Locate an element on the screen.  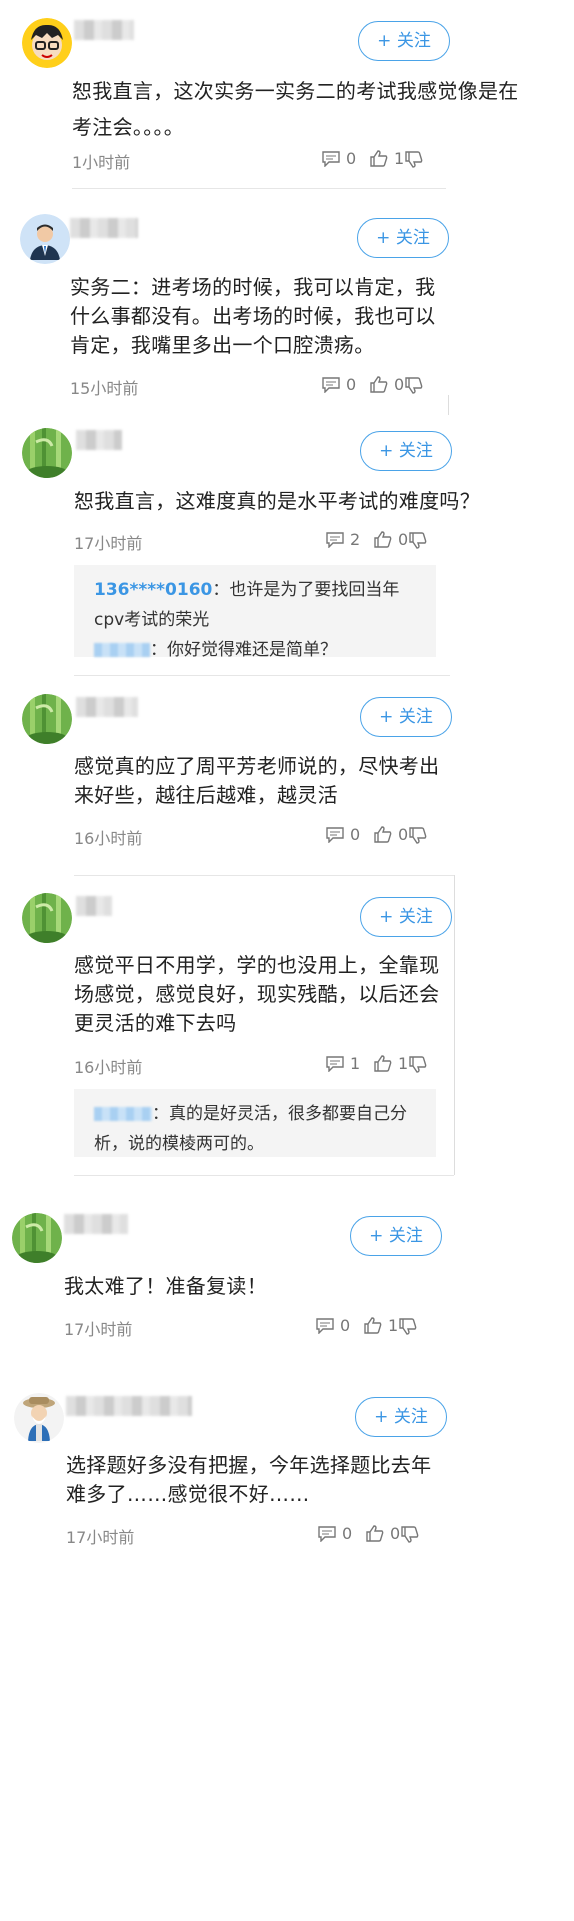
like-count: 1 is located at coordinates (399, 158).